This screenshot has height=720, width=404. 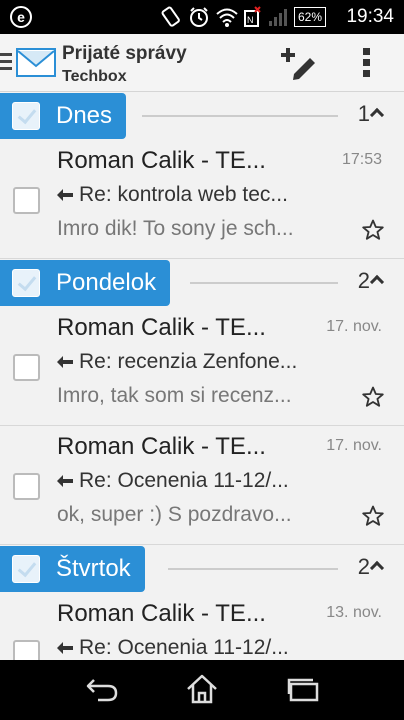 I want to click on alarm-icon, so click(x=199, y=17).